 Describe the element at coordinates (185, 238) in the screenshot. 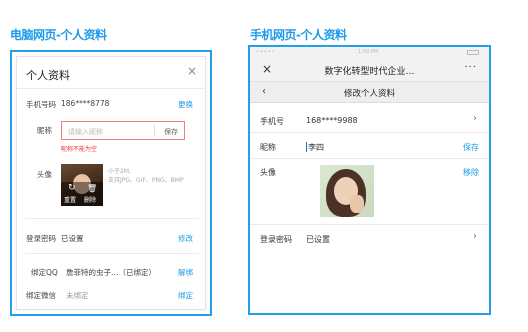

I see `pc-change-password-link: 修改` at that location.